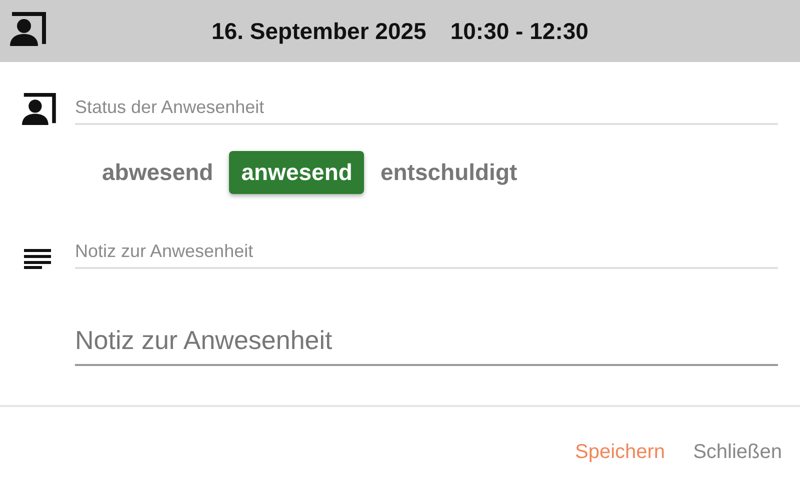  Describe the element at coordinates (158, 172) in the screenshot. I see `status-option: abwesend` at that location.